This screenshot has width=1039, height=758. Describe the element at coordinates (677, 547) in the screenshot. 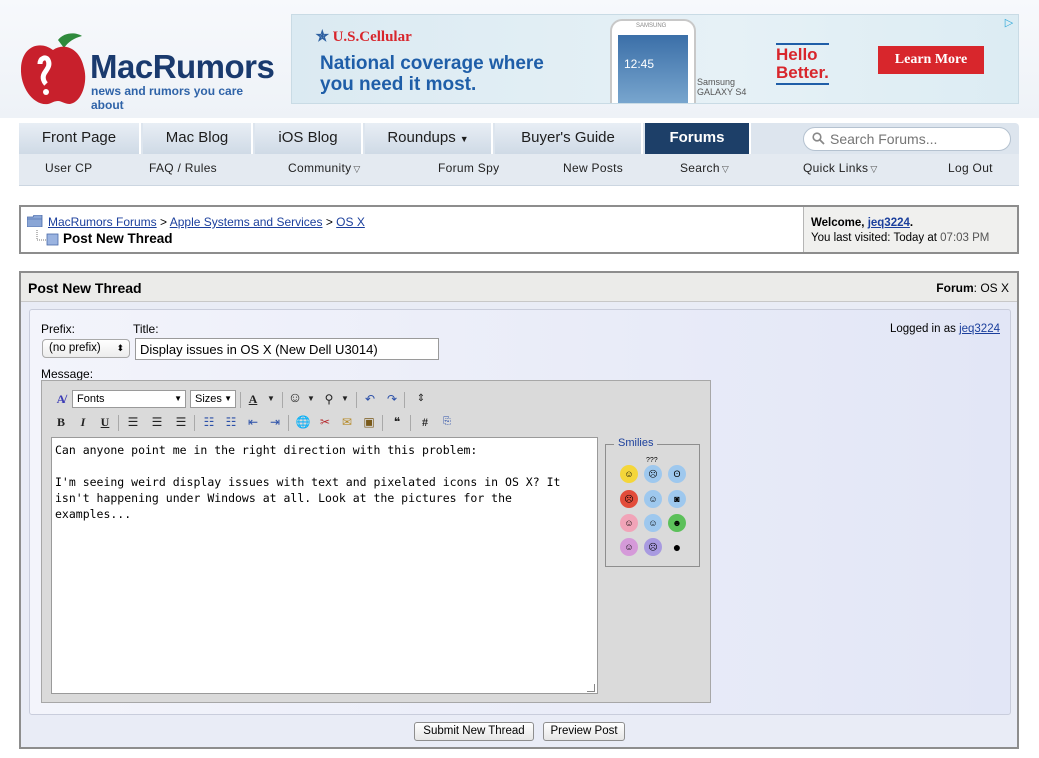

I see `apple-icon: ●` at that location.